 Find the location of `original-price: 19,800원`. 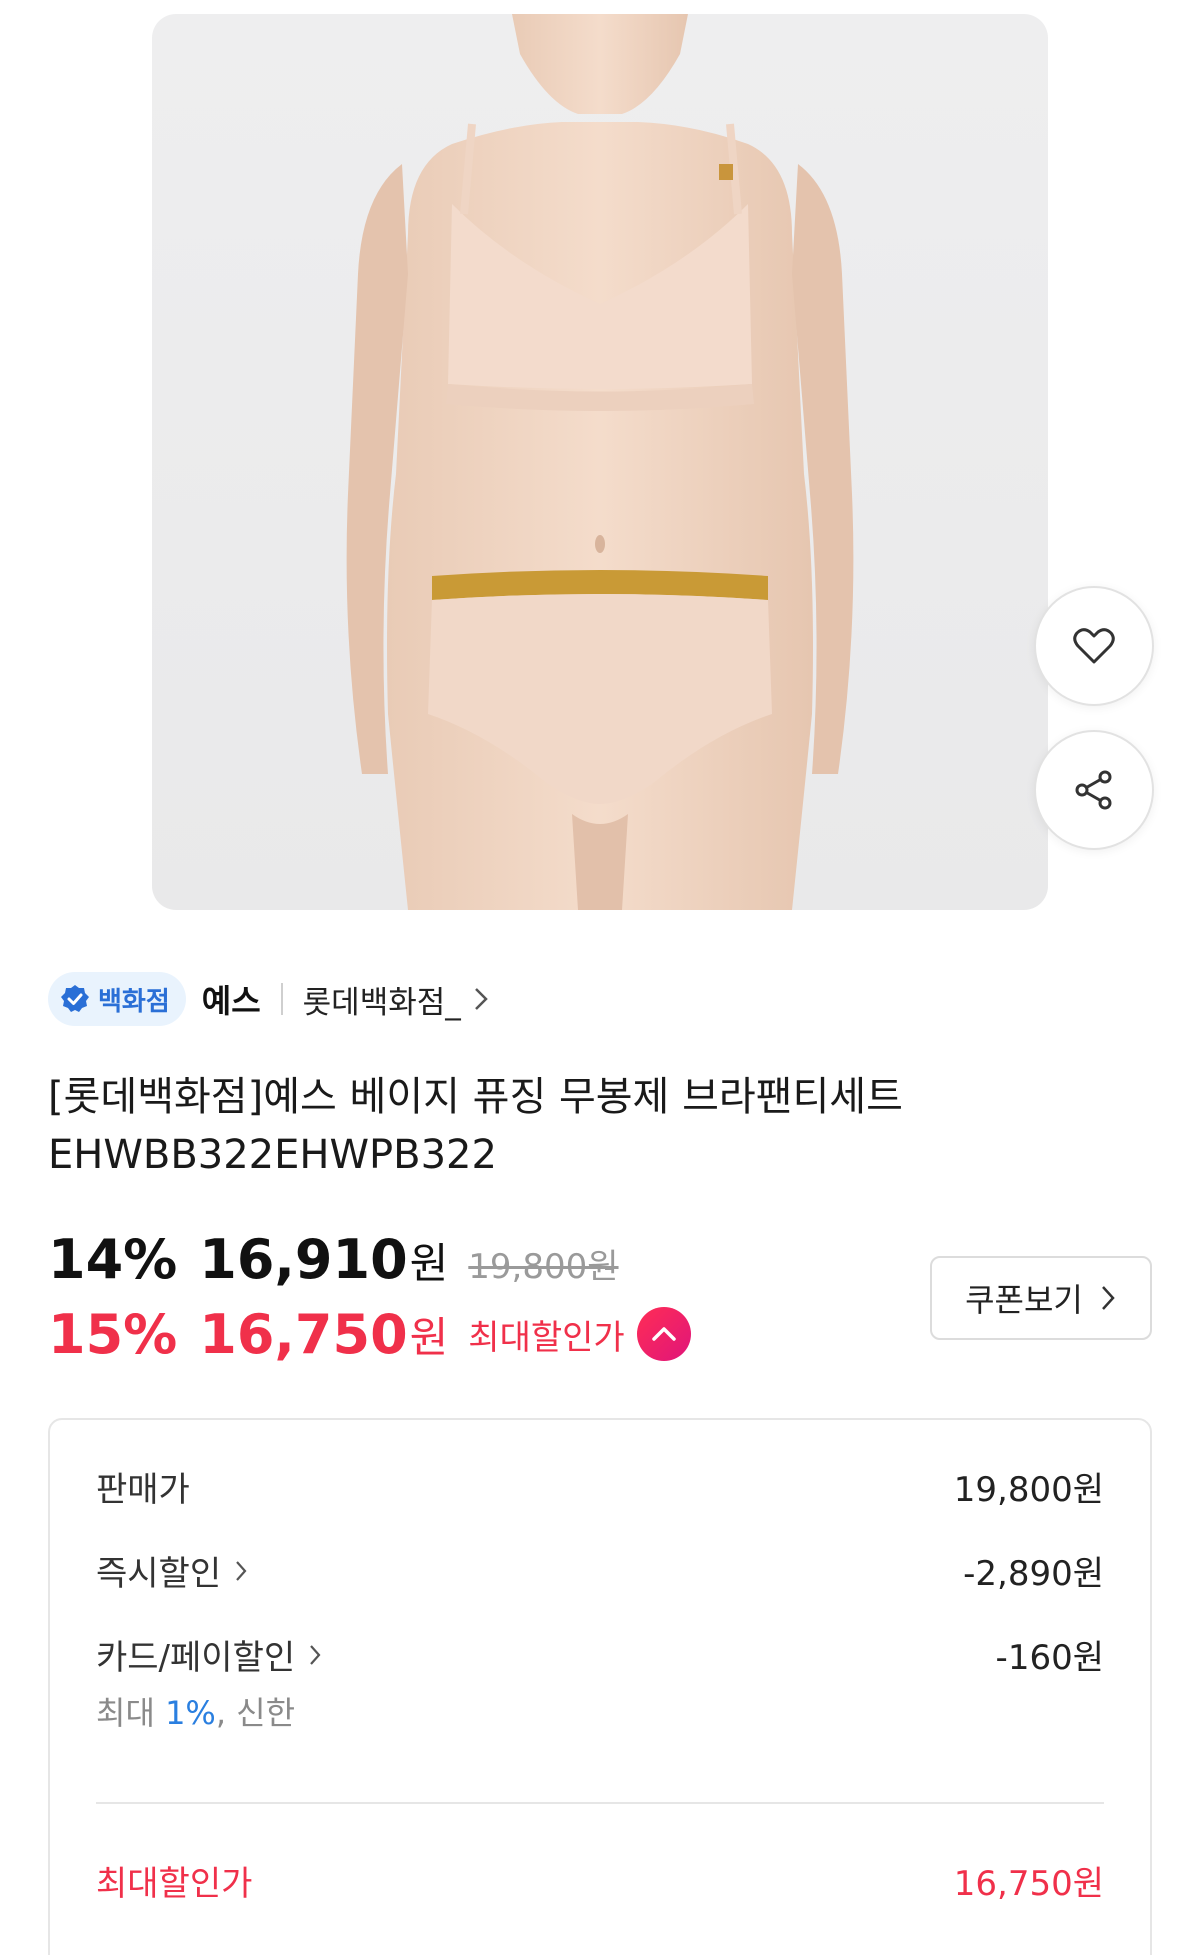

original-price: 19,800원 is located at coordinates (543, 1267).